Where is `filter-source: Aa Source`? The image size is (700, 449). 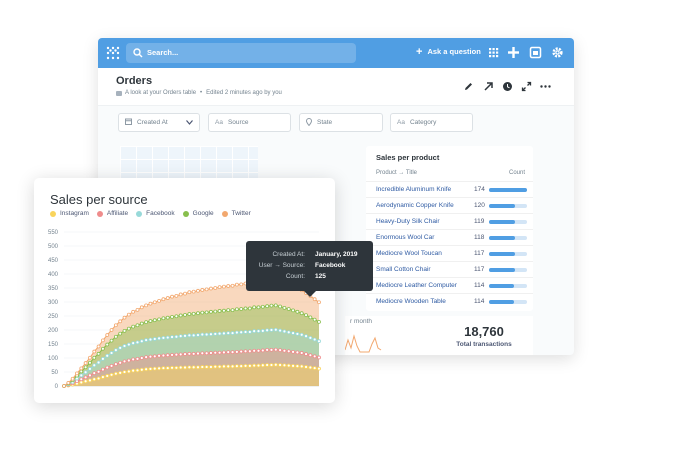 filter-source: Aa Source is located at coordinates (249, 122).